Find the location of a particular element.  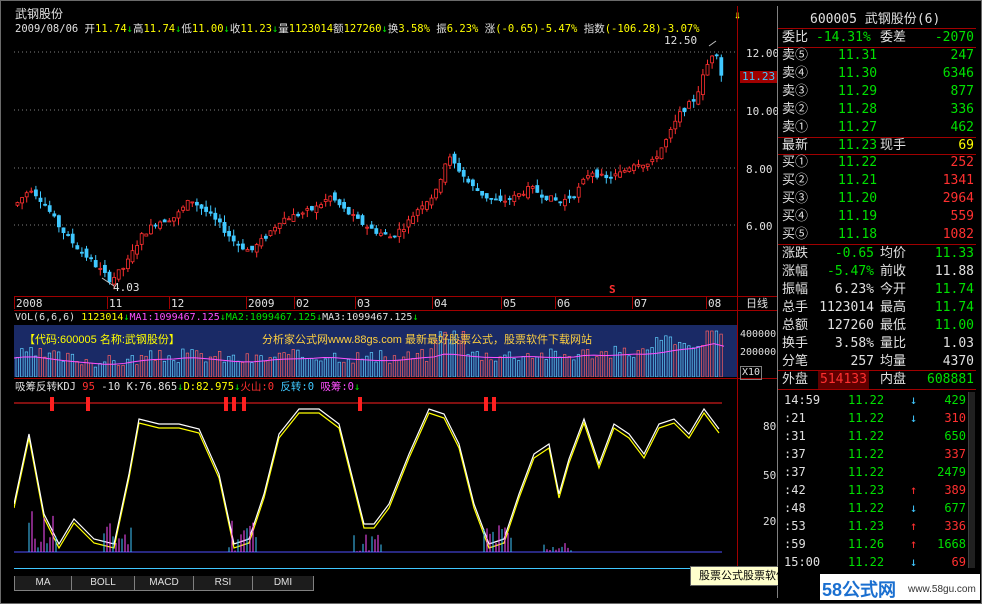

vol-current: 1123014 is located at coordinates (102, 317).